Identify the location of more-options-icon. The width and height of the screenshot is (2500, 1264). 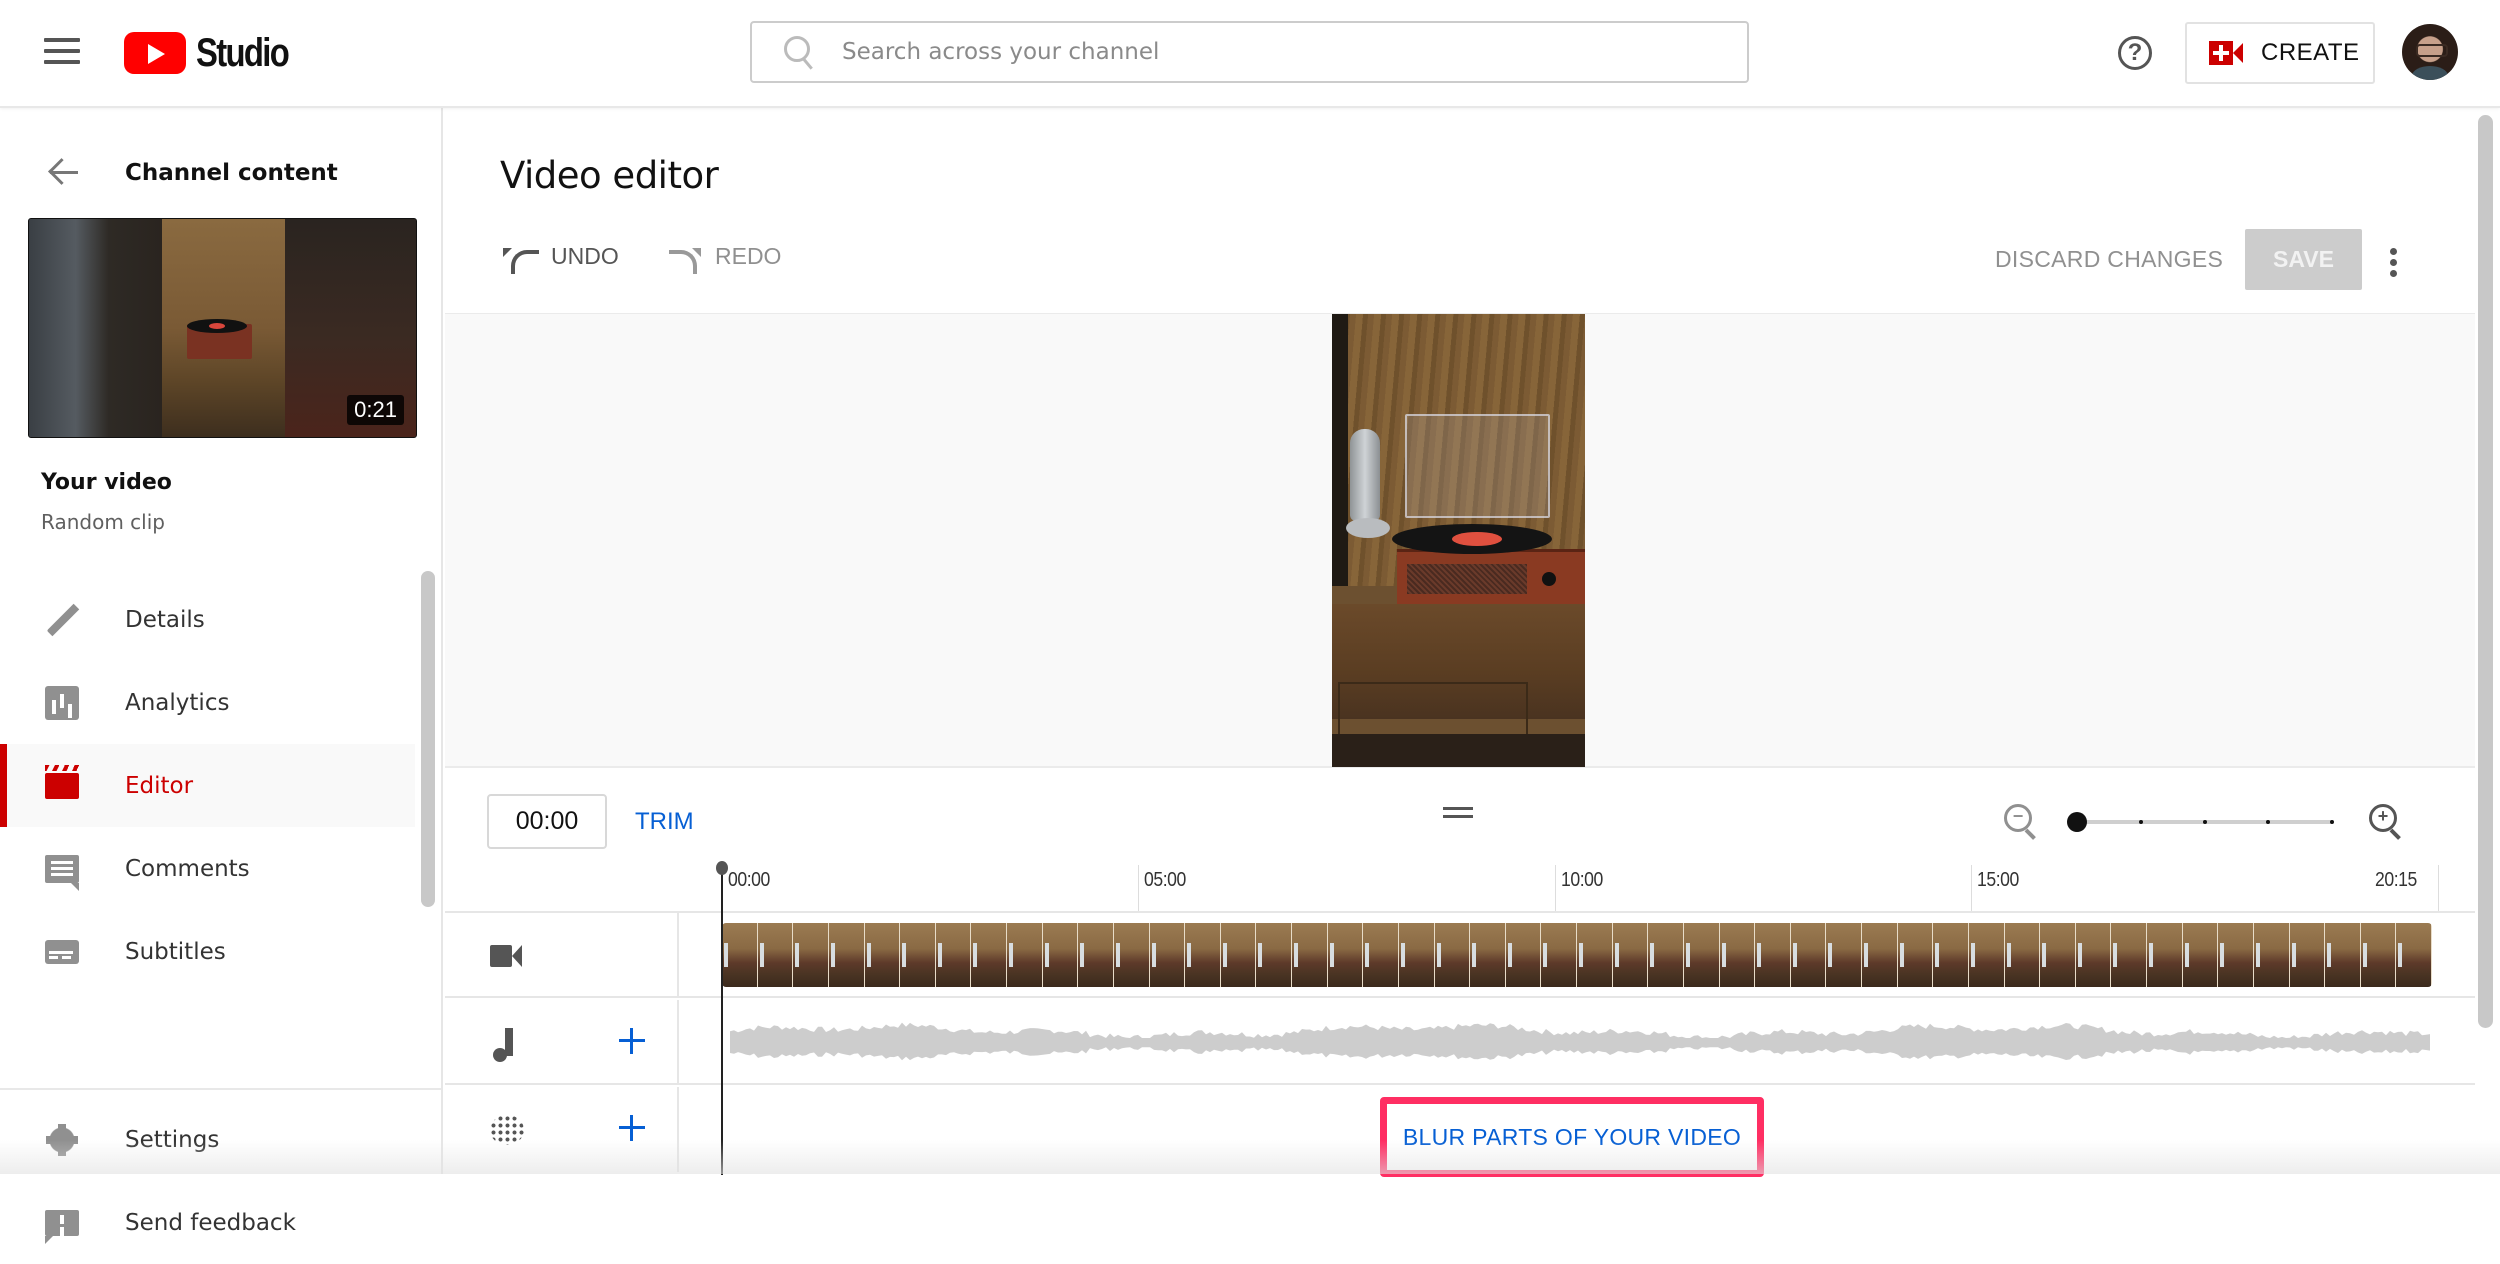
(2395, 263).